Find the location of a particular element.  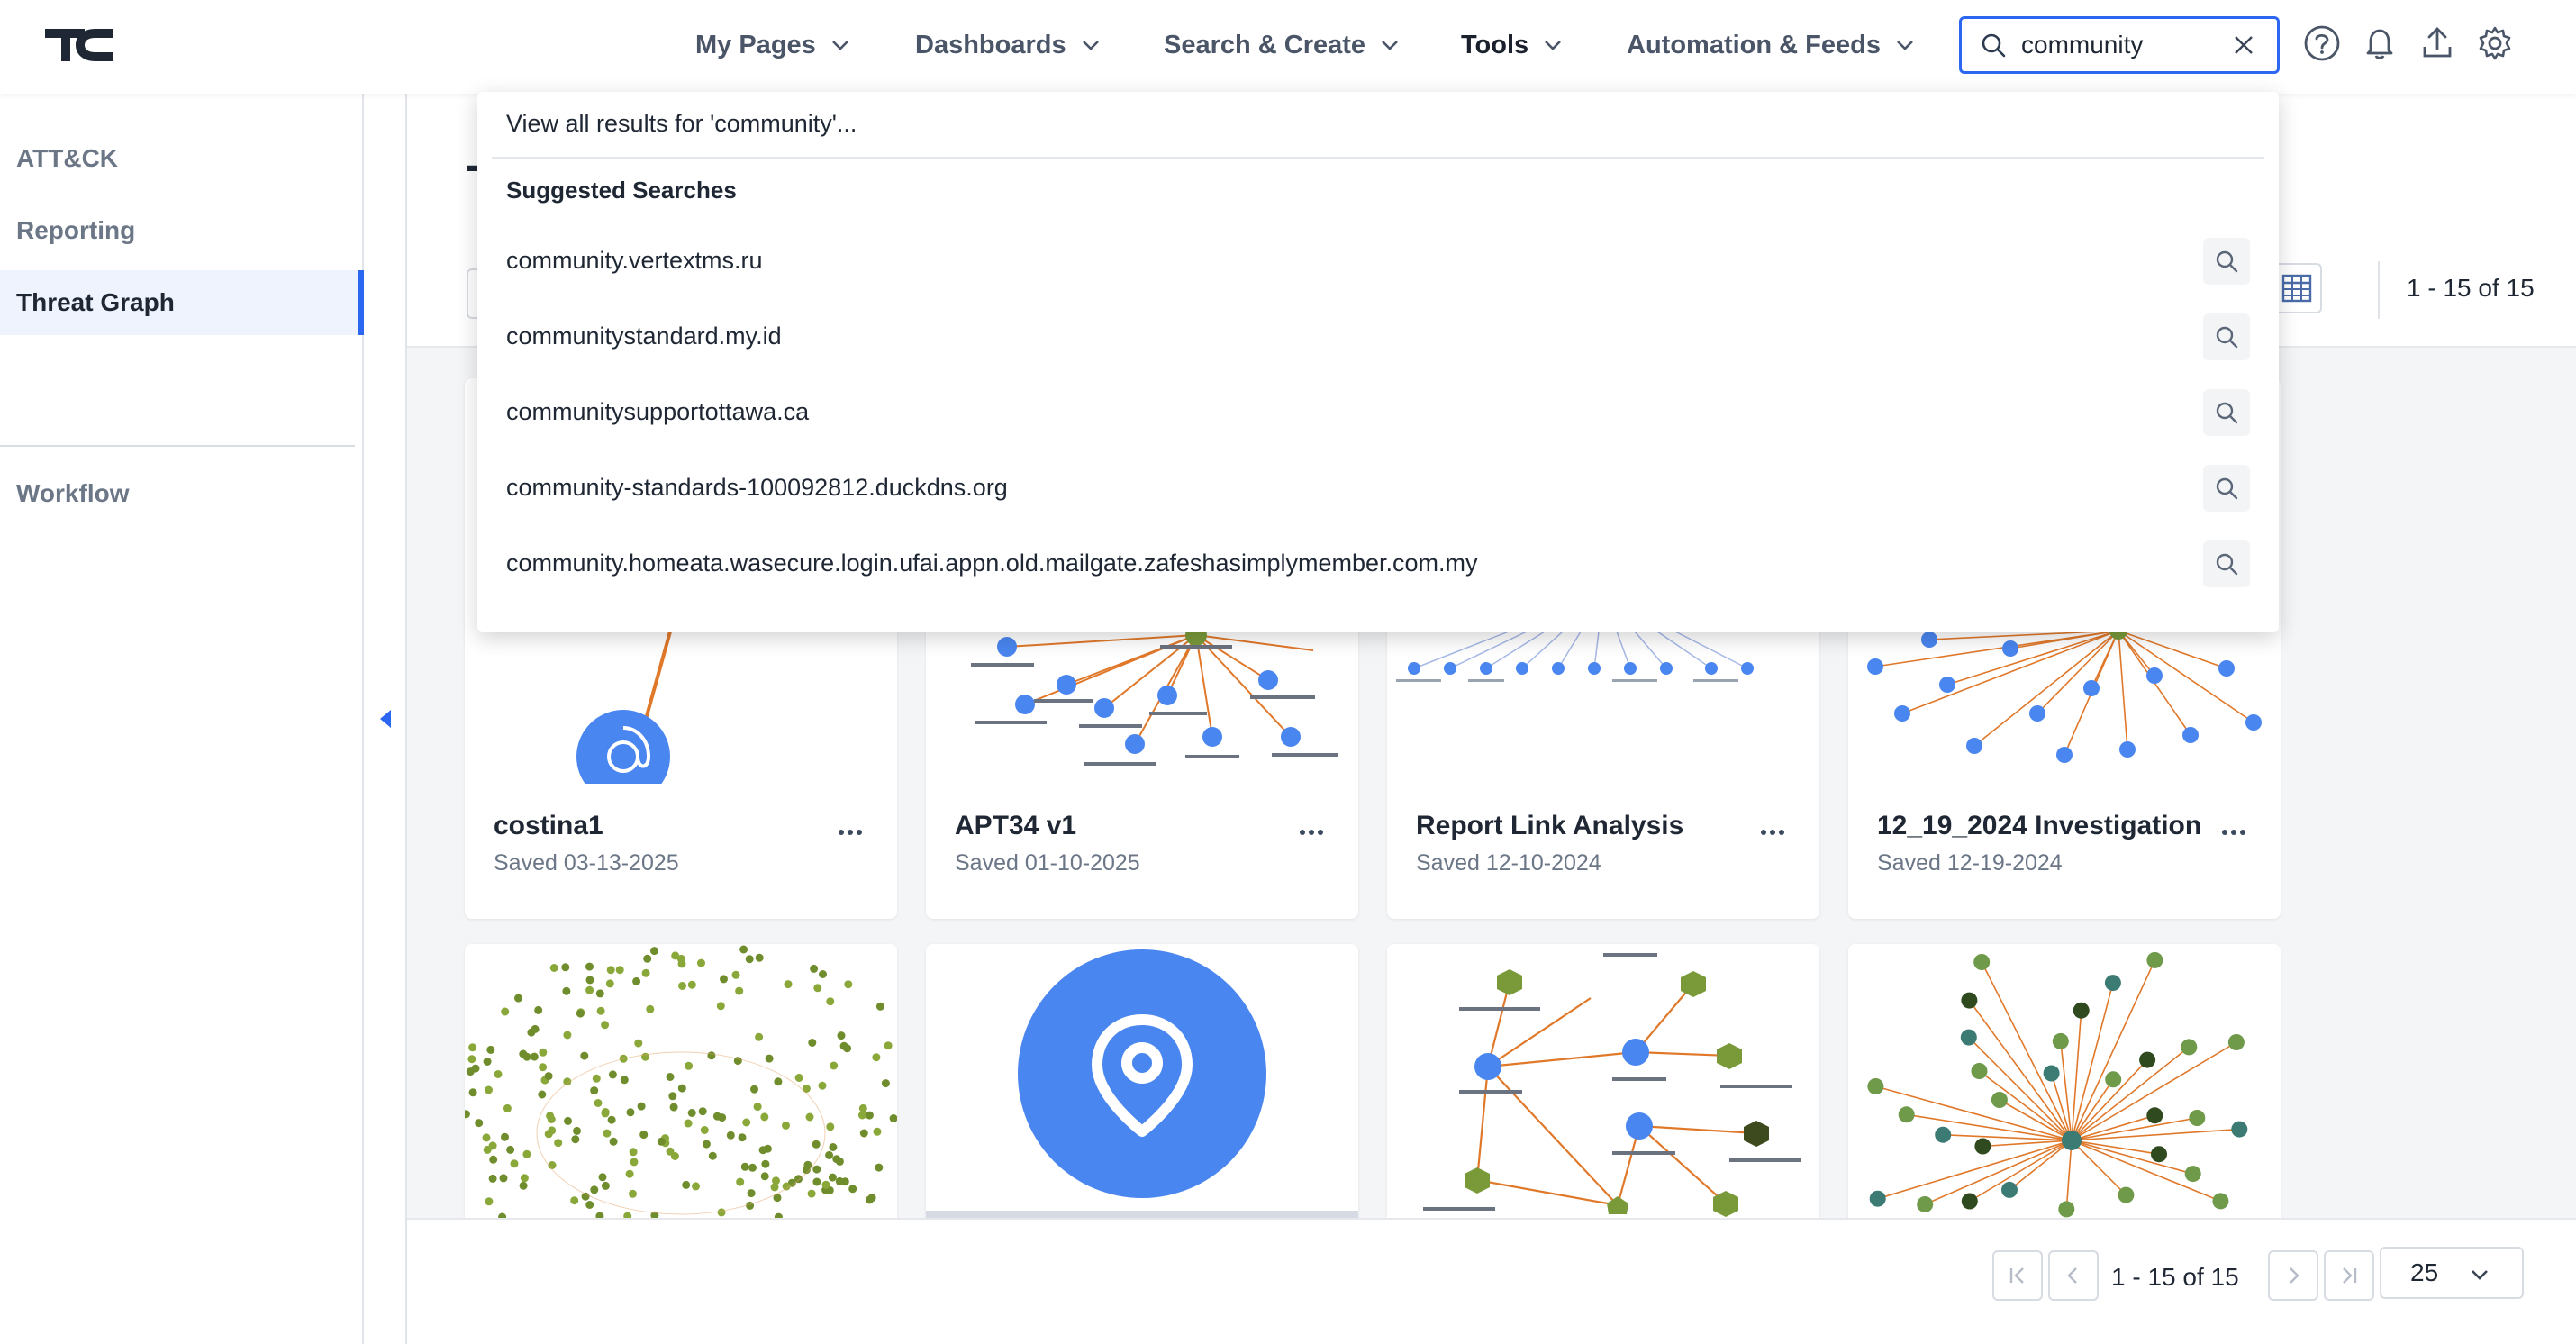

sidebar-item-label: Threat Graph is located at coordinates (95, 302).